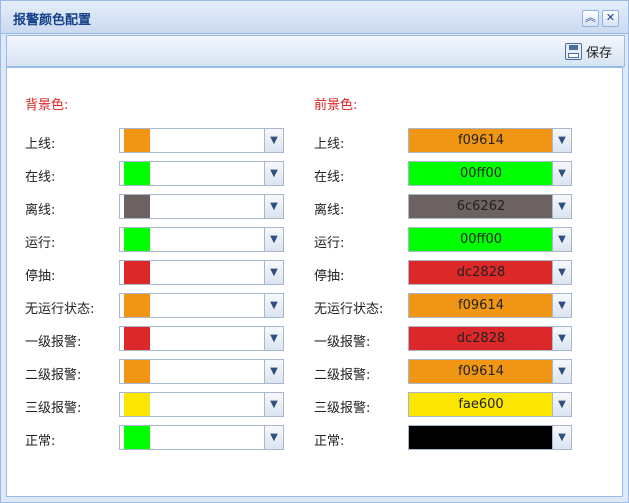 Image resolution: width=629 pixels, height=503 pixels. I want to click on background-row-label: 在线:, so click(40, 177).